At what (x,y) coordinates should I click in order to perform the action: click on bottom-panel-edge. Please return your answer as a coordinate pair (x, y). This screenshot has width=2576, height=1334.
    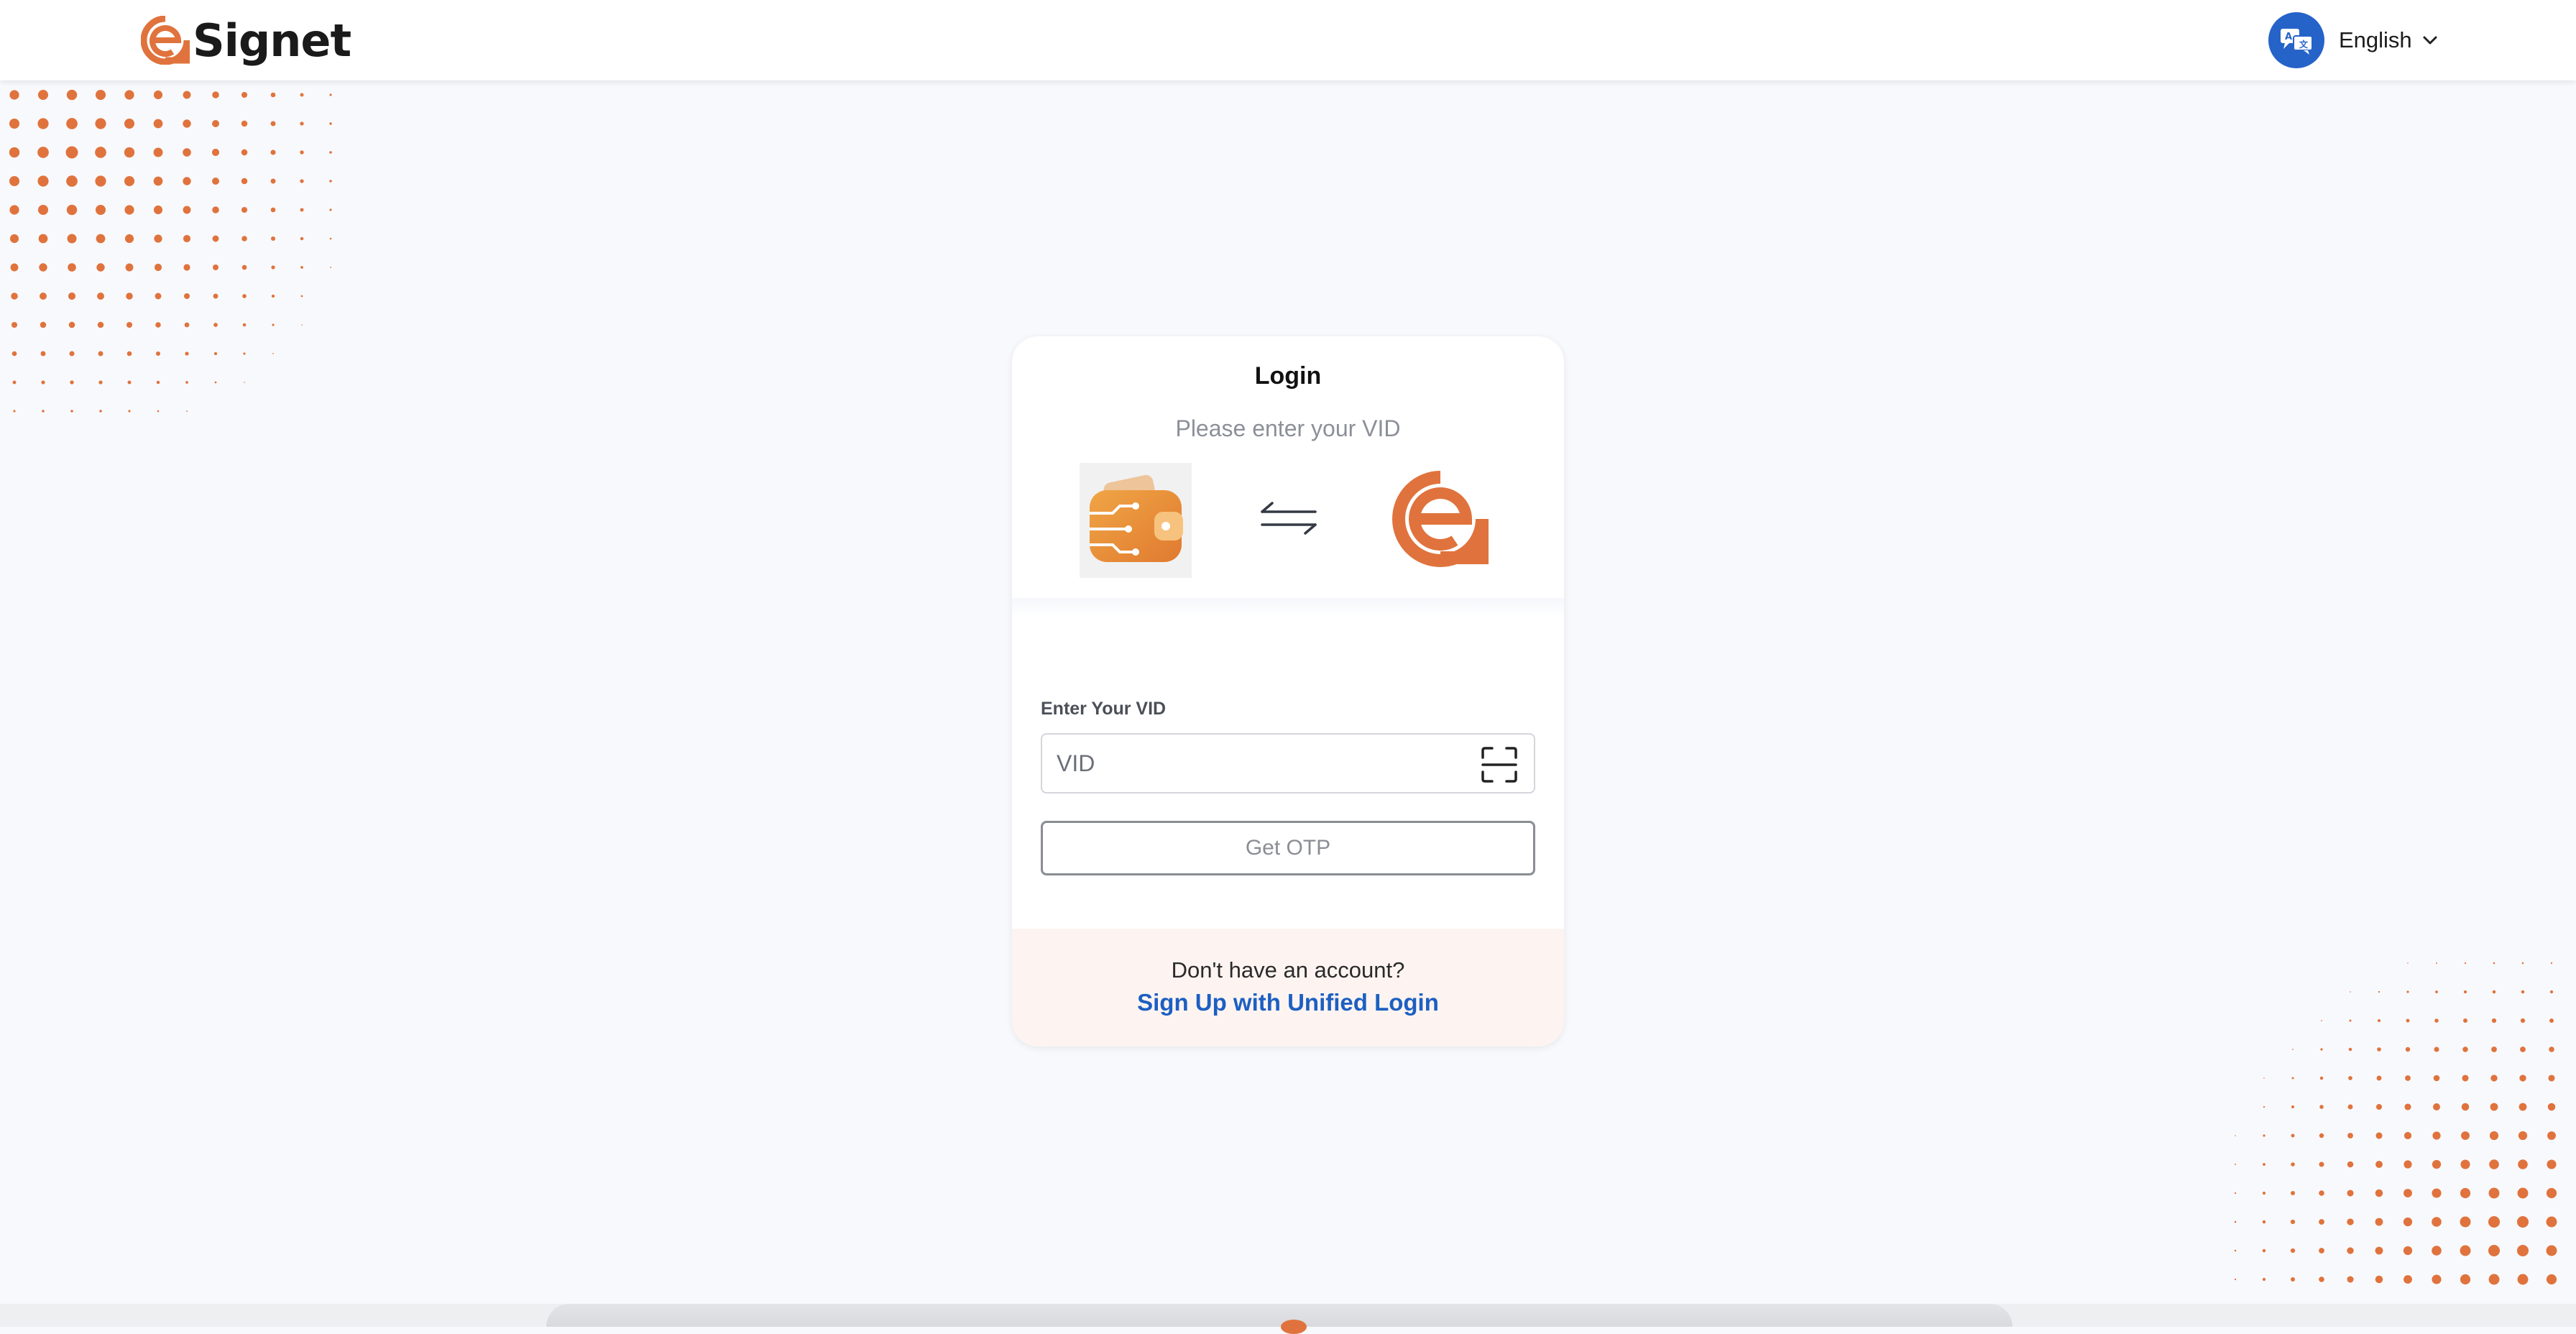
    Looking at the image, I should click on (1279, 1315).